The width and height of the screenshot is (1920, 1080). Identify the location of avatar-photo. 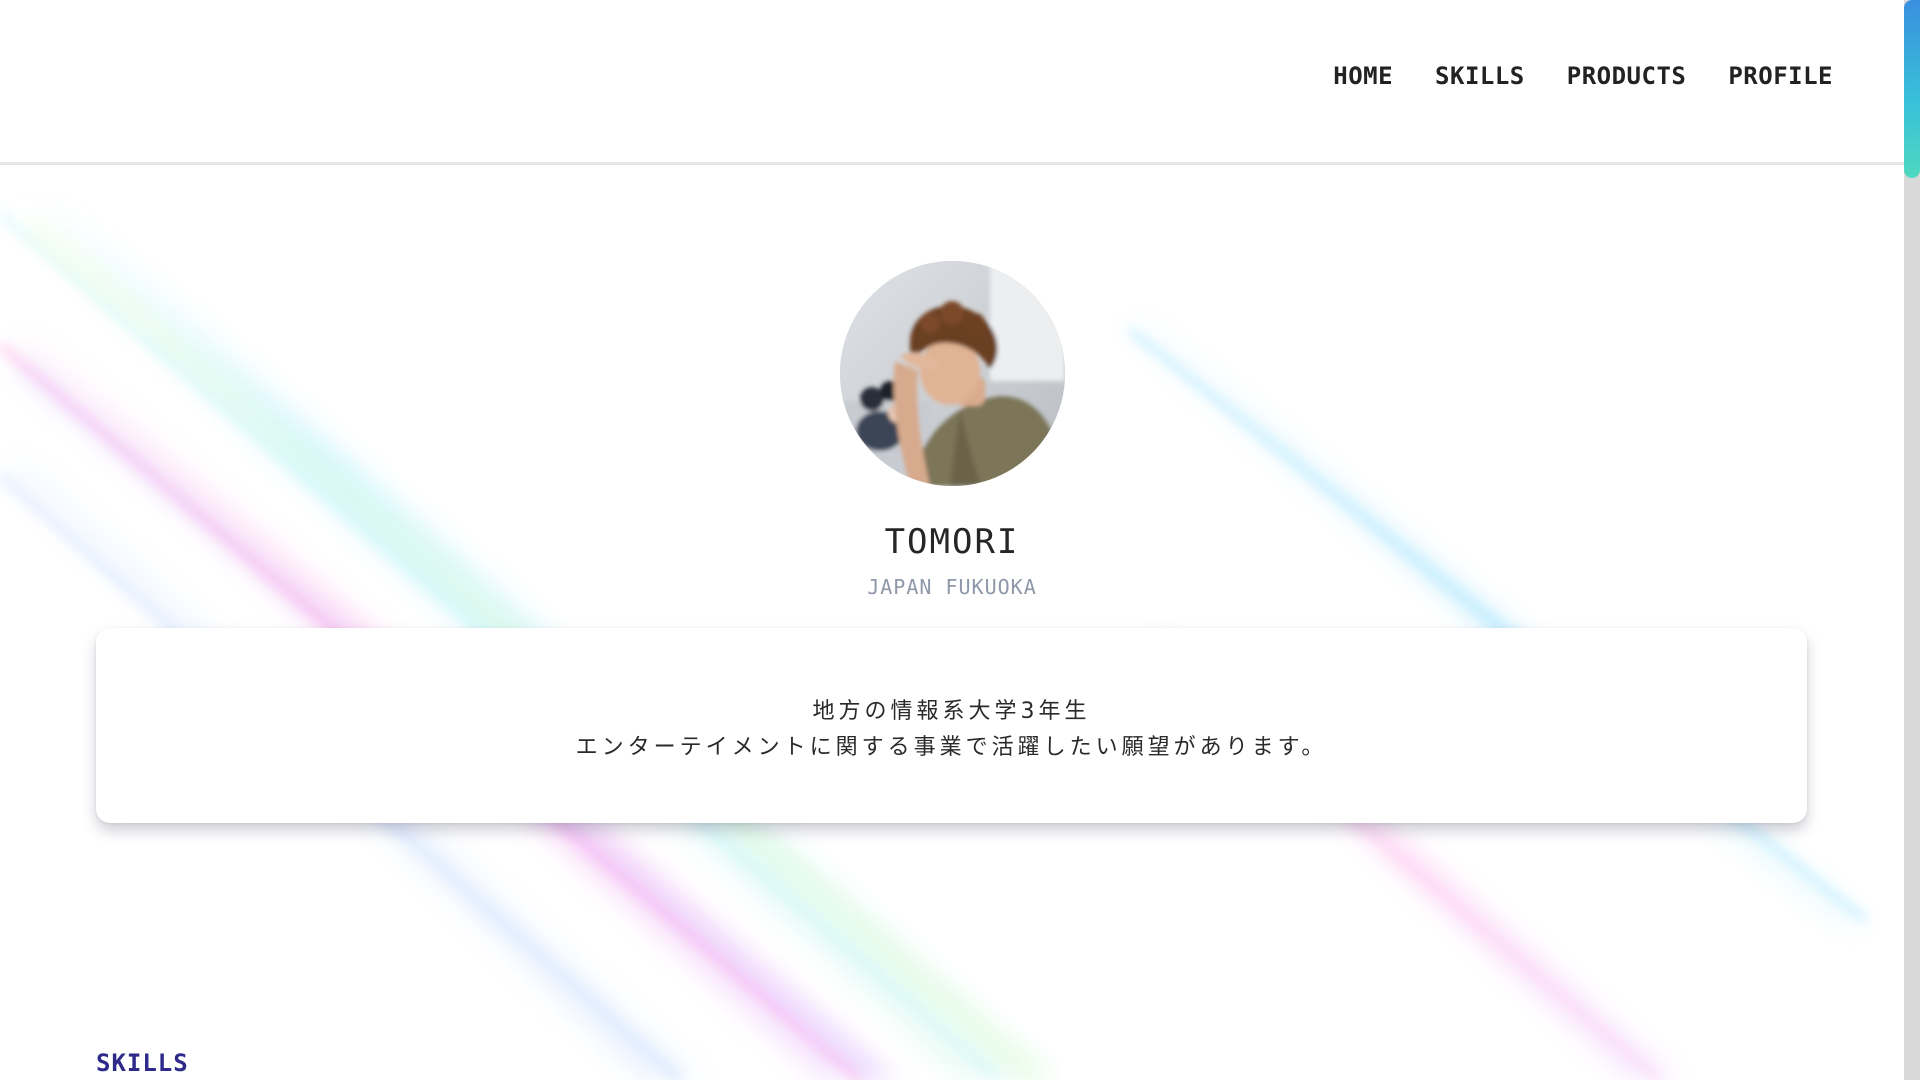
(952, 373).